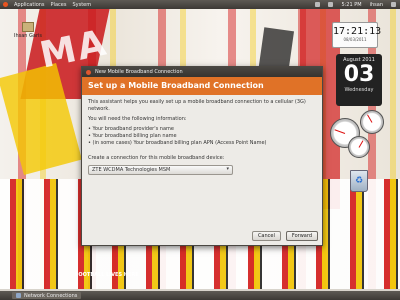 Image resolution: width=400 pixels, height=300 pixels. I want to click on clock-widget: 17:21:13 08/03/2011, so click(357, 35).